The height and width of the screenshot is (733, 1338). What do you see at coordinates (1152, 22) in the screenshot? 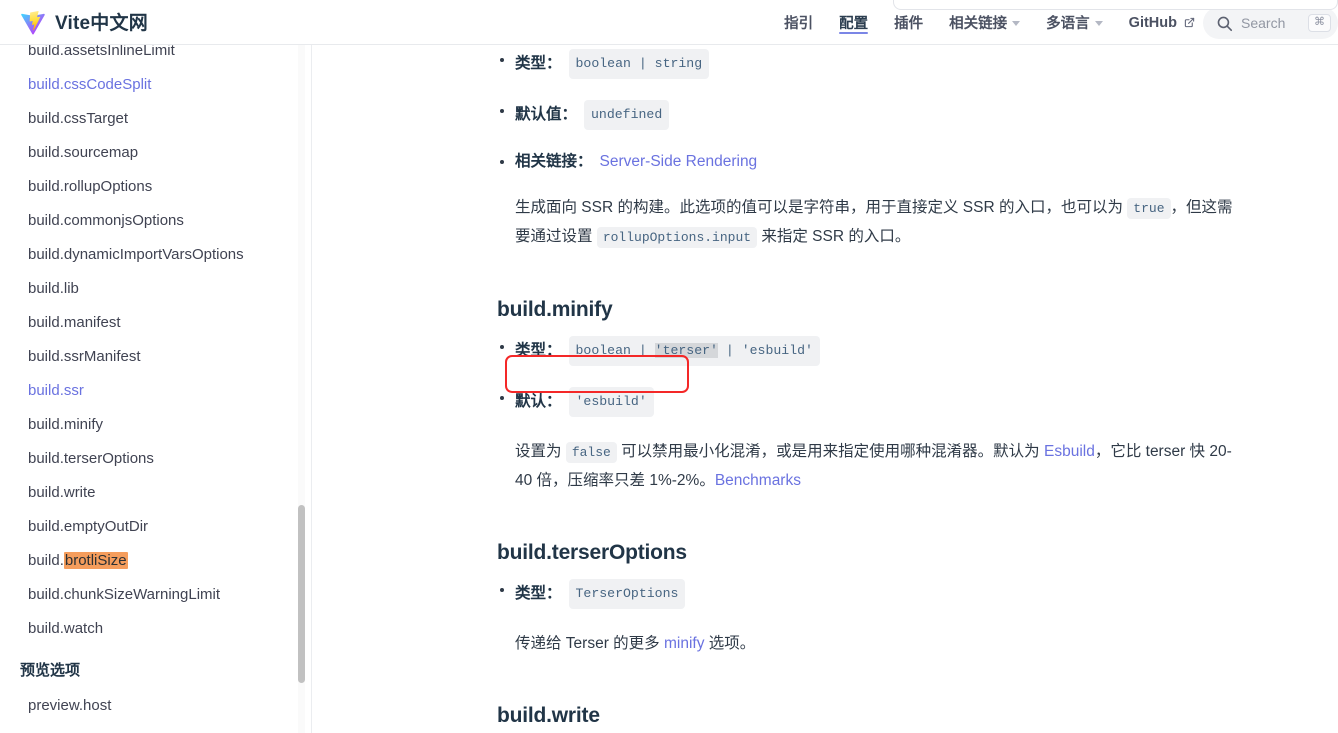
I see `nav-label: GitHub` at bounding box center [1152, 22].